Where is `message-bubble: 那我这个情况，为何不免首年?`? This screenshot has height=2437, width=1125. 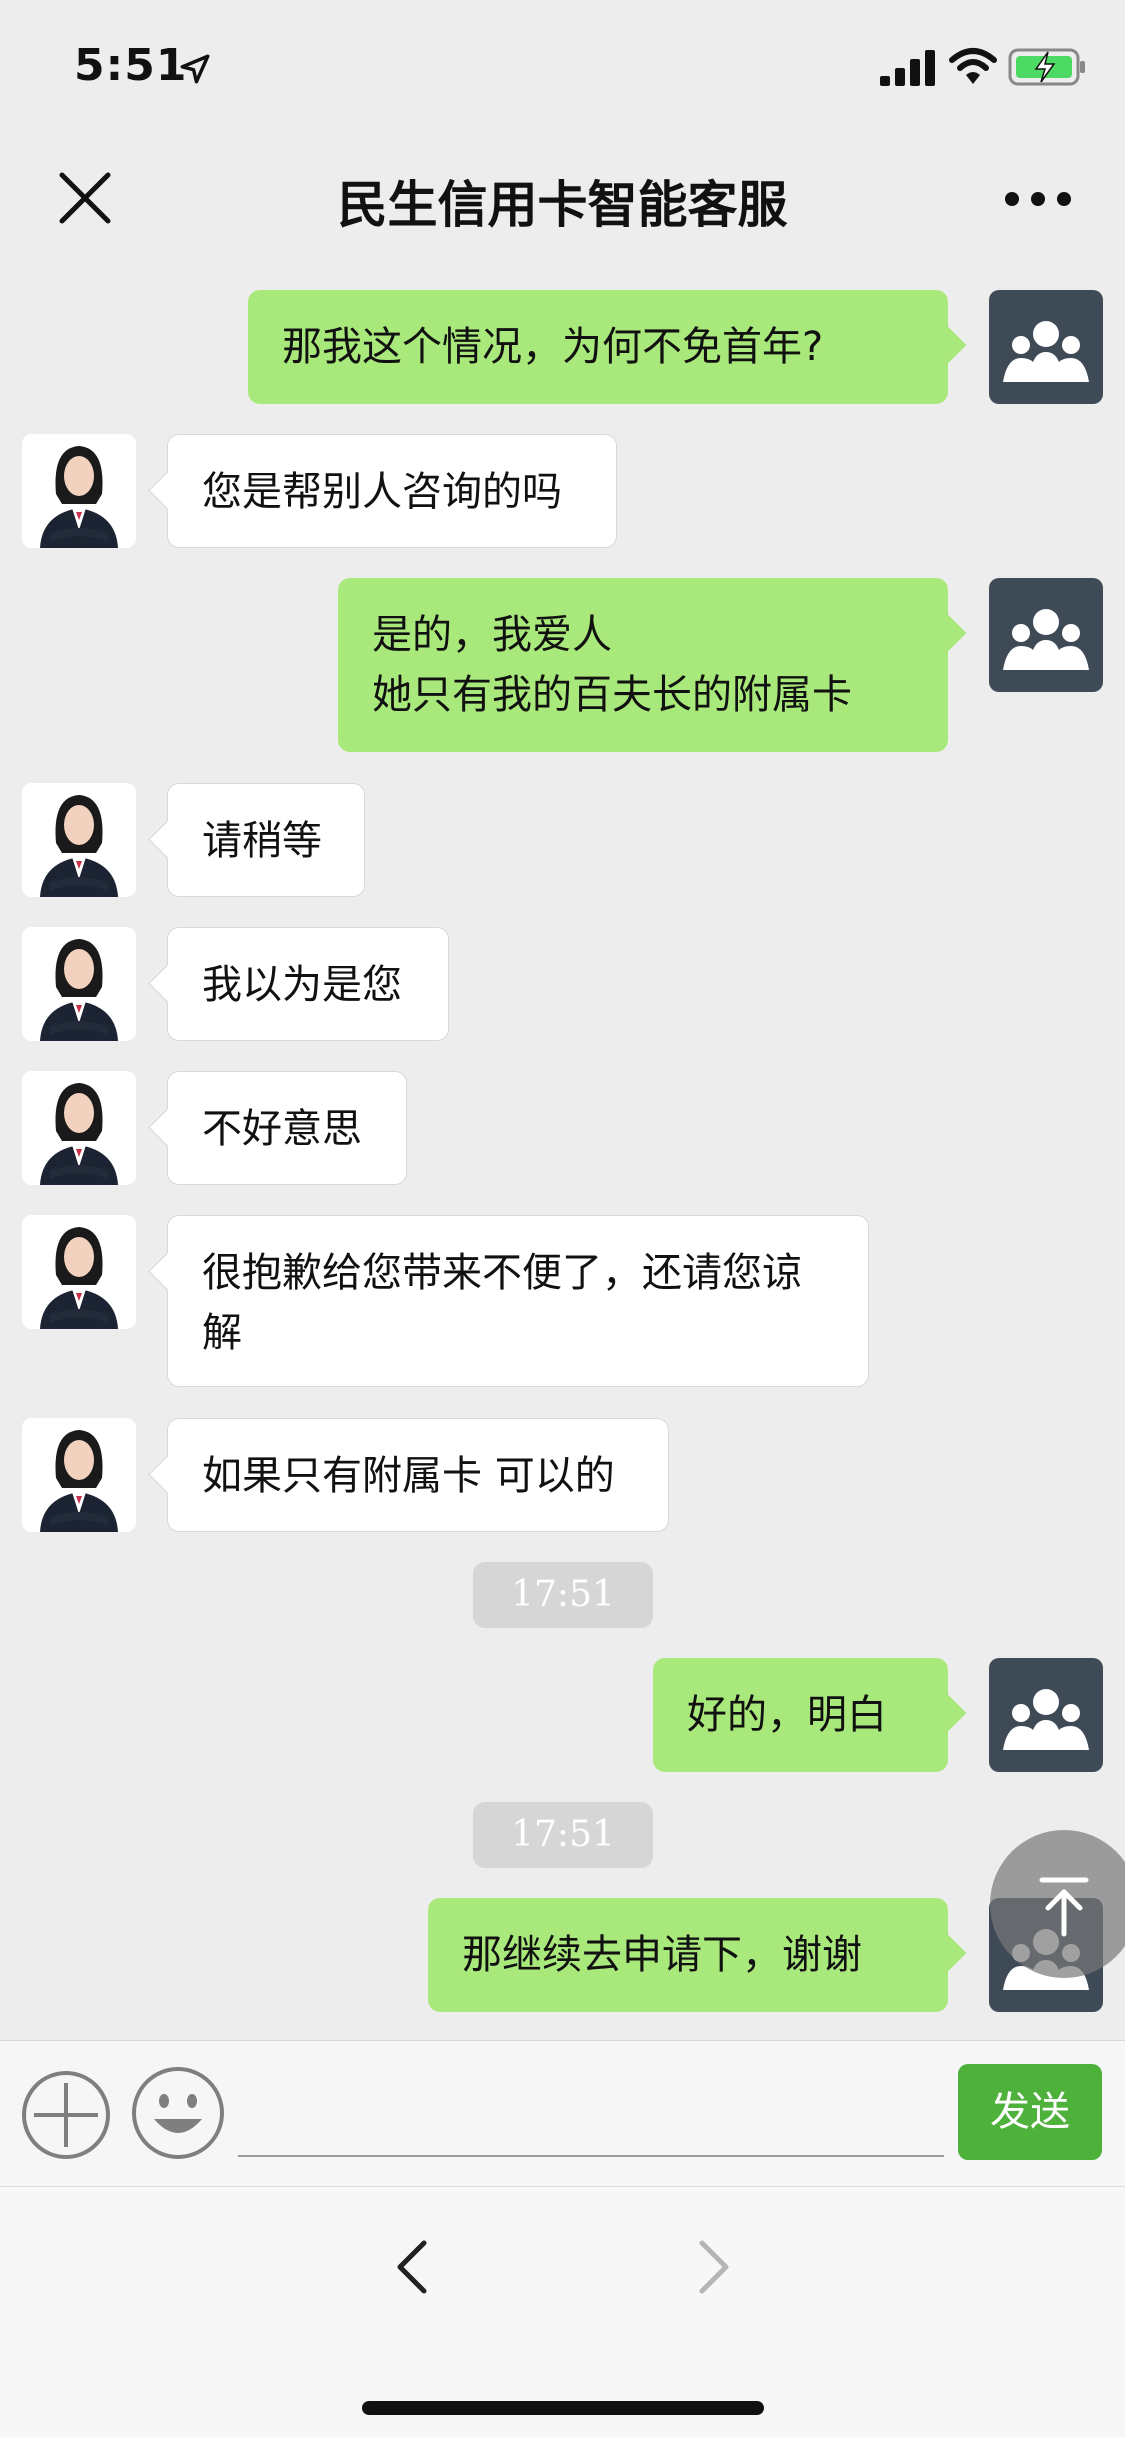 message-bubble: 那我这个情况，为何不免首年? is located at coordinates (598, 347).